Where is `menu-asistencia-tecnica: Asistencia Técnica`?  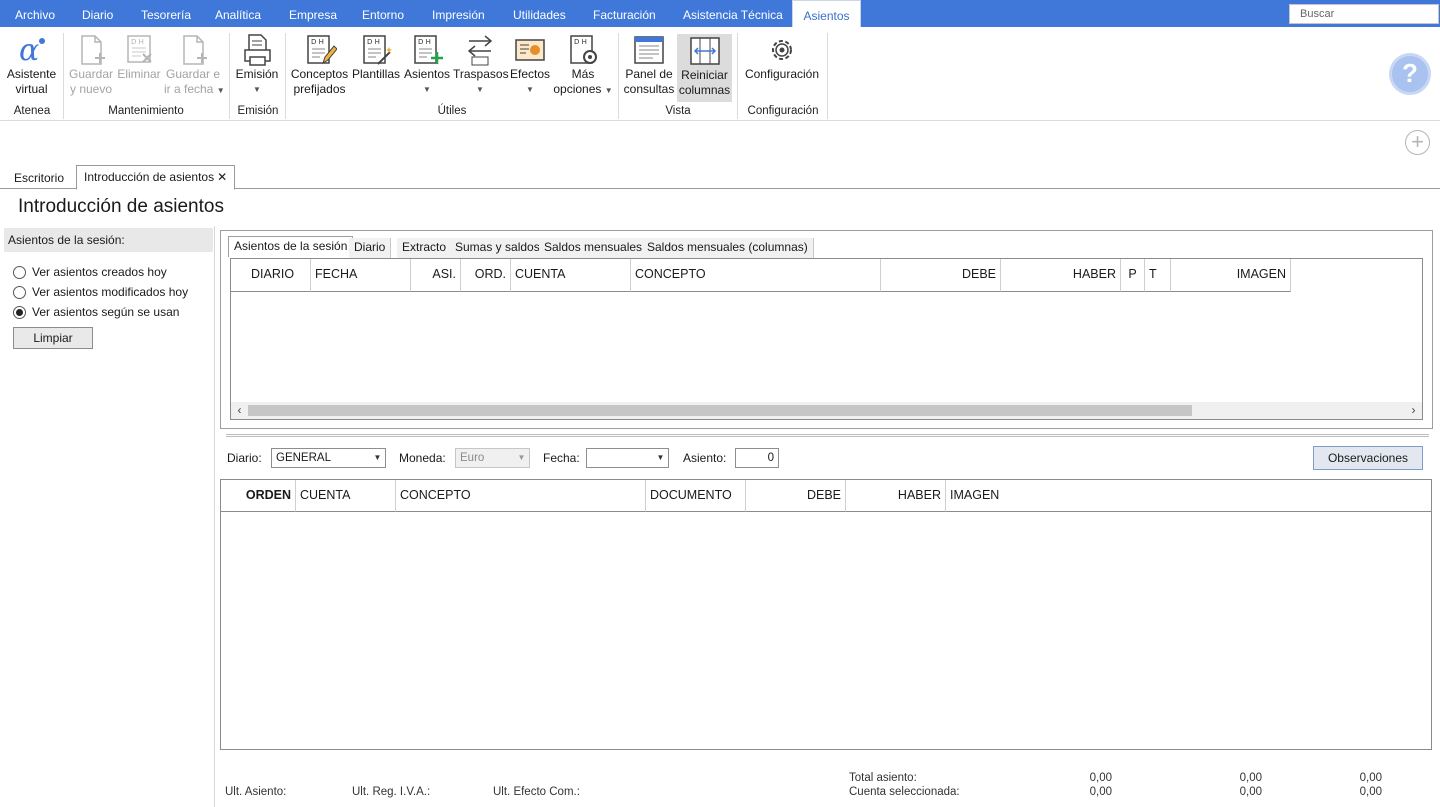 menu-asistencia-tecnica: Asistencia Técnica is located at coordinates (733, 13).